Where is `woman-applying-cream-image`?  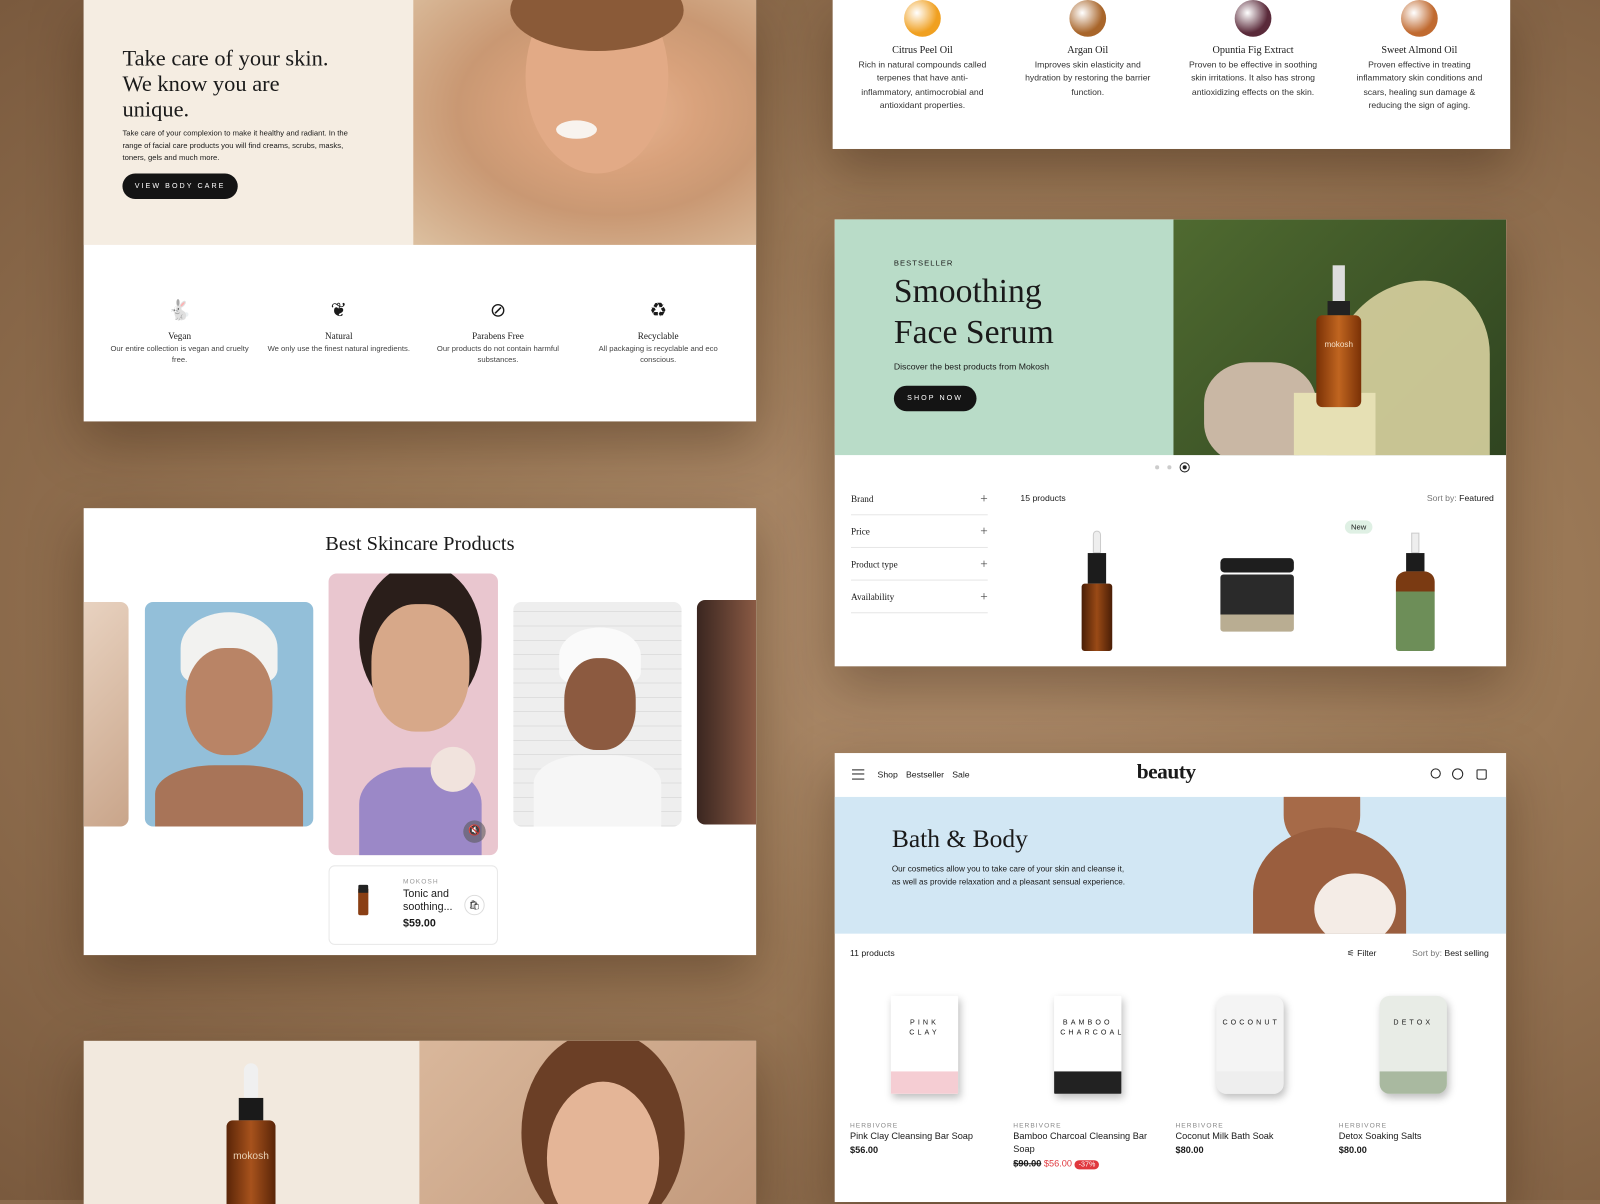
woman-applying-cream-image is located at coordinates (585, 122).